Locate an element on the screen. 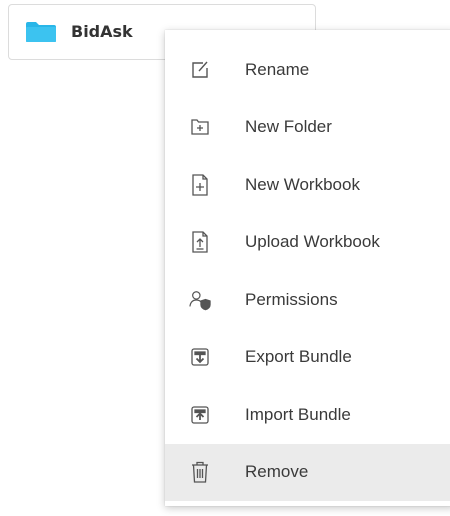 This screenshot has width=450, height=516. menu-item-rename: Rename is located at coordinates (307, 70).